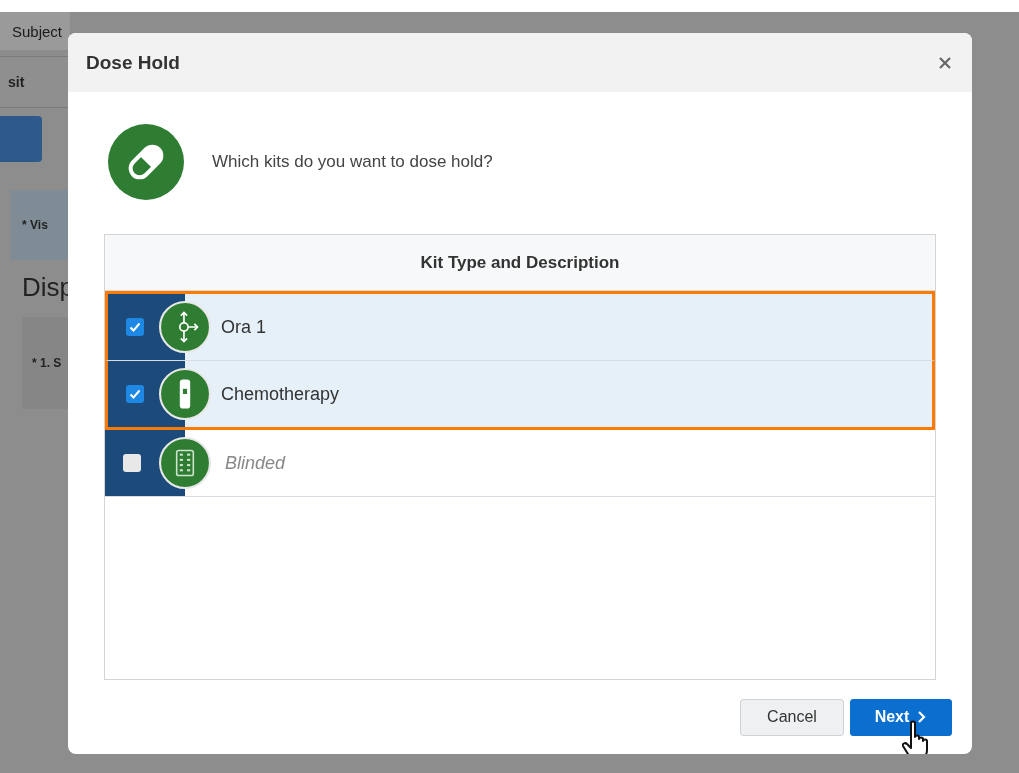 This screenshot has width=1019, height=773. Describe the element at coordinates (146, 162) in the screenshot. I see `pill-icon` at that location.